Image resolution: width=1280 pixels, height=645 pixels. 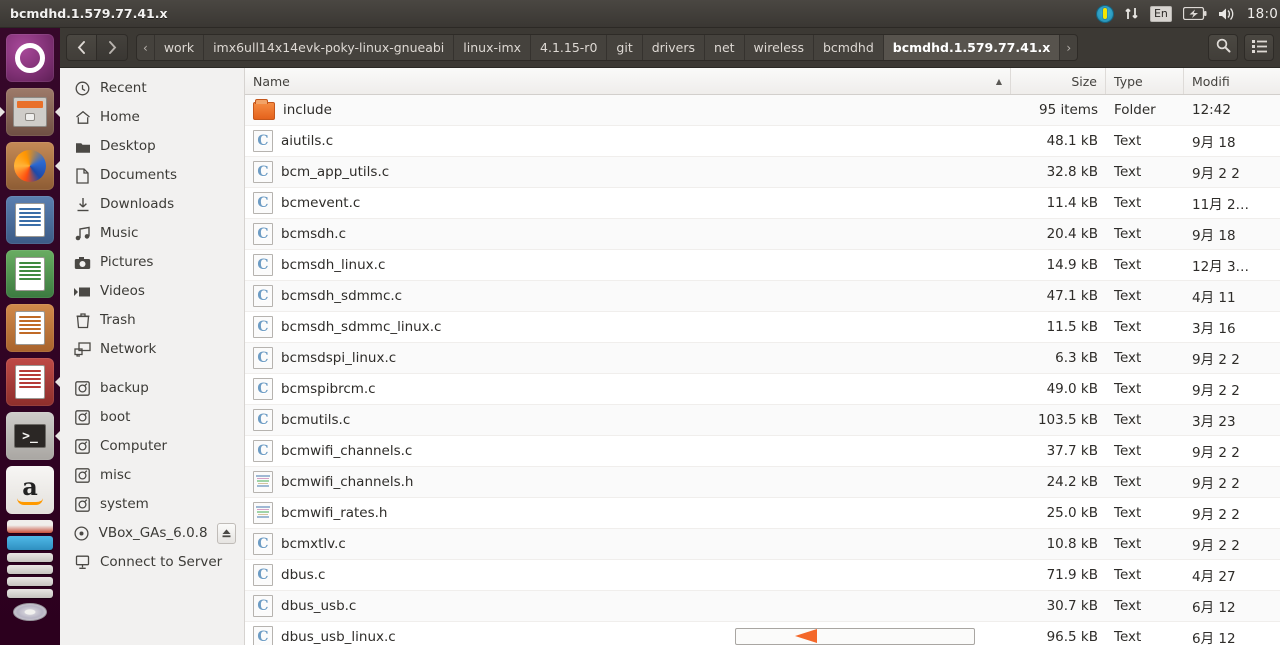 What do you see at coordinates (779, 47) in the screenshot?
I see `breadcrumb-item-wireless: wireless` at bounding box center [779, 47].